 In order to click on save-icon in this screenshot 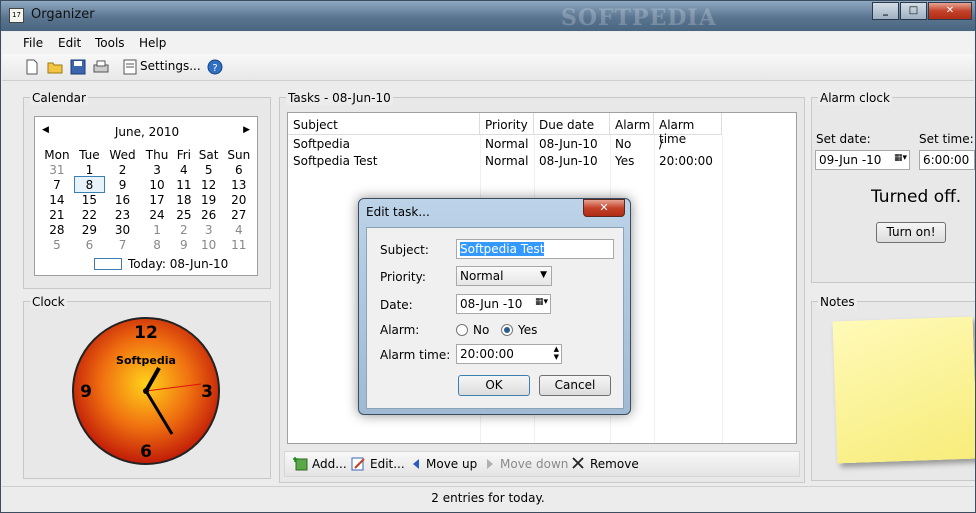, I will do `click(78, 67)`.